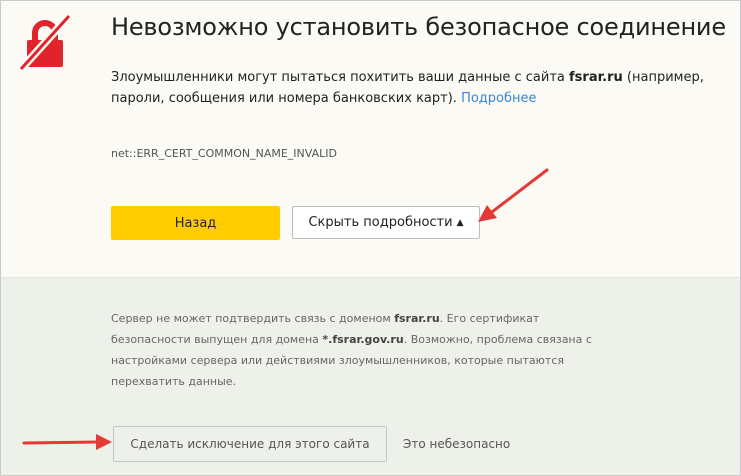 This screenshot has height=476, width=741. Describe the element at coordinates (460, 222) in the screenshot. I see `caret-up-icon: ▲` at that location.